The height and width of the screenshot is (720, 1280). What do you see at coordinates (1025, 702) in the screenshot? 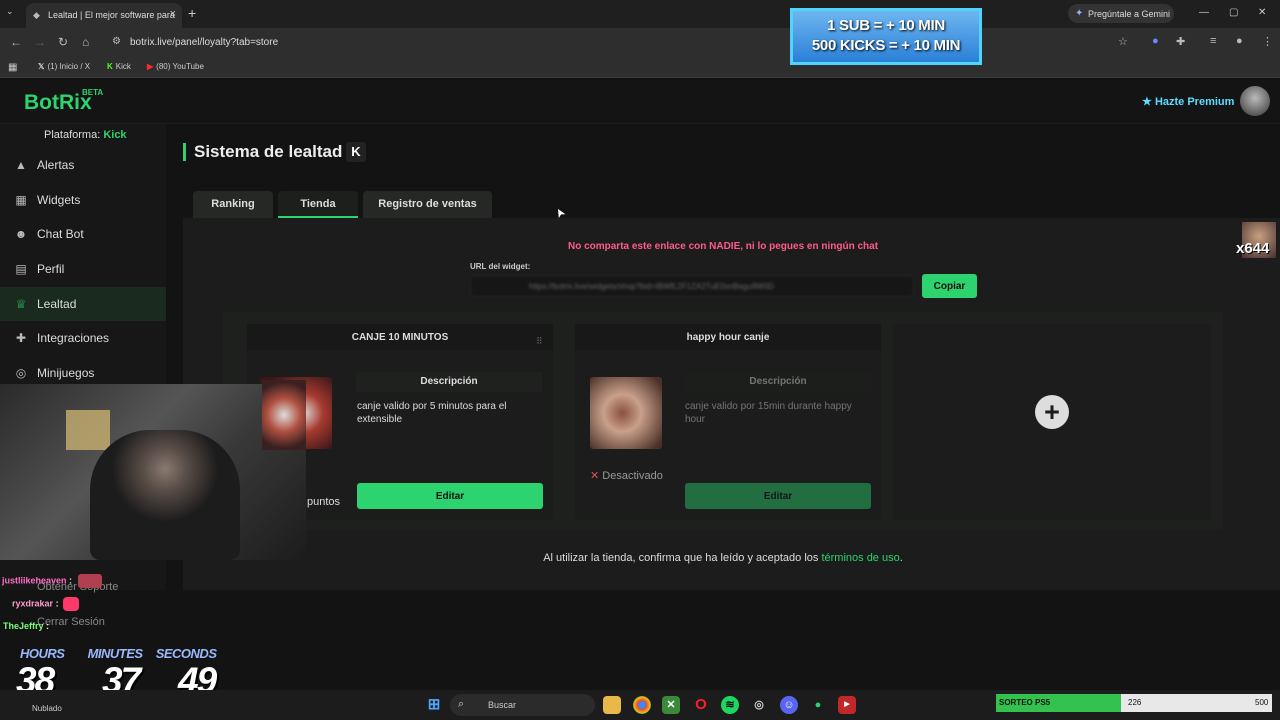
I see `giveaway-progress-name: SORTEO PS5` at bounding box center [1025, 702].